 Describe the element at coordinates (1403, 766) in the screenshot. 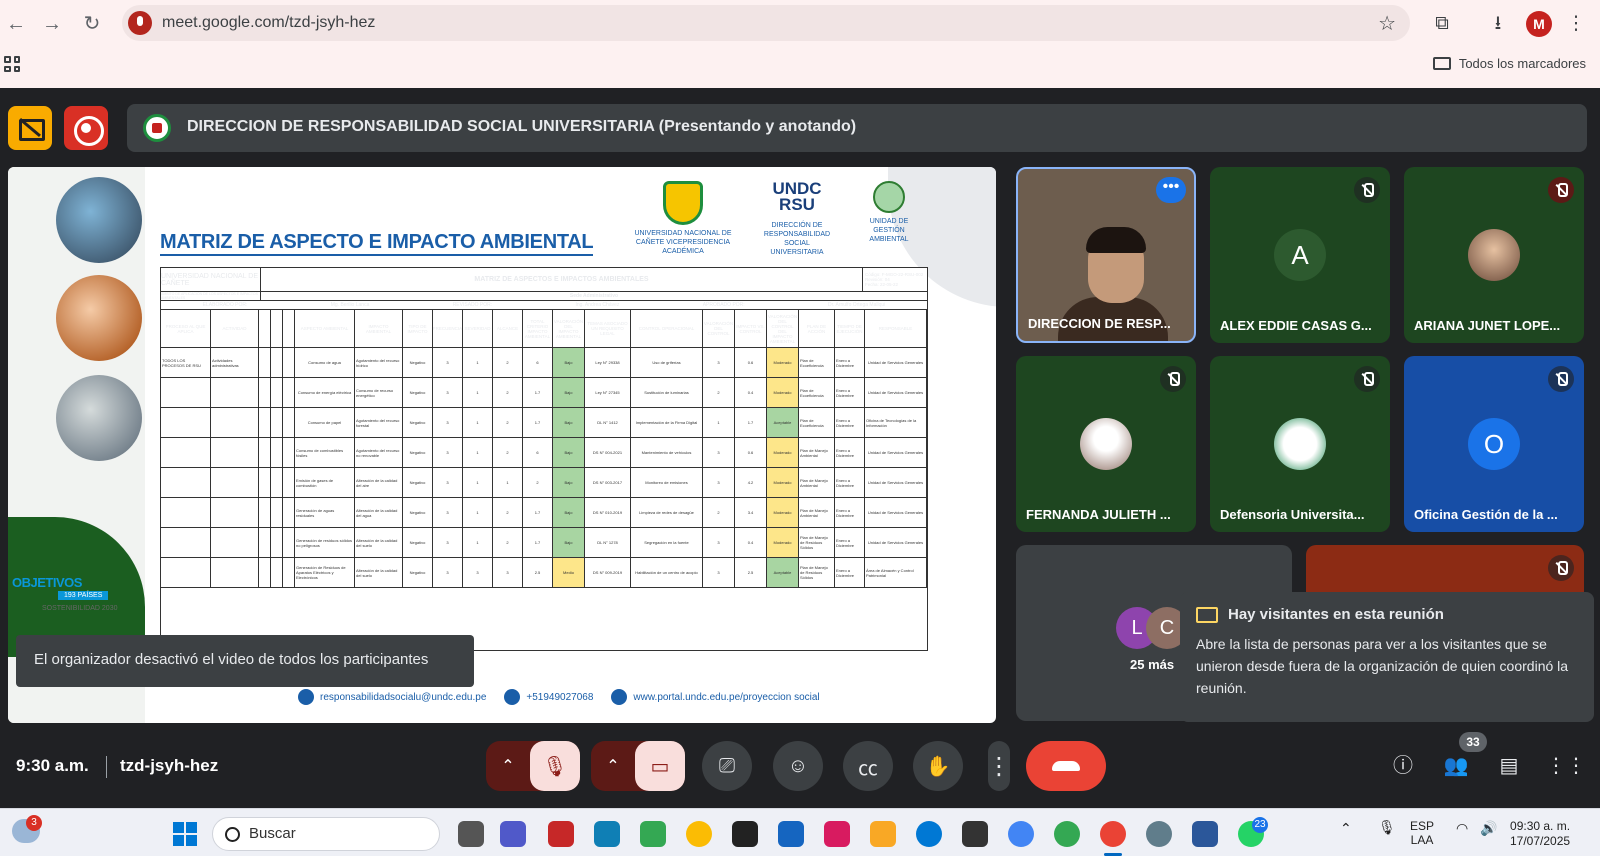

I see `meeting-info-icon: ⓘ` at that location.